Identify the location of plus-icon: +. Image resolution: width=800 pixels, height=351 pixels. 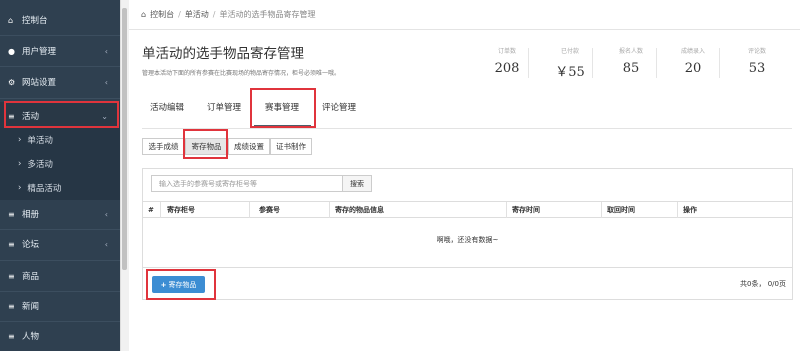
(163, 284).